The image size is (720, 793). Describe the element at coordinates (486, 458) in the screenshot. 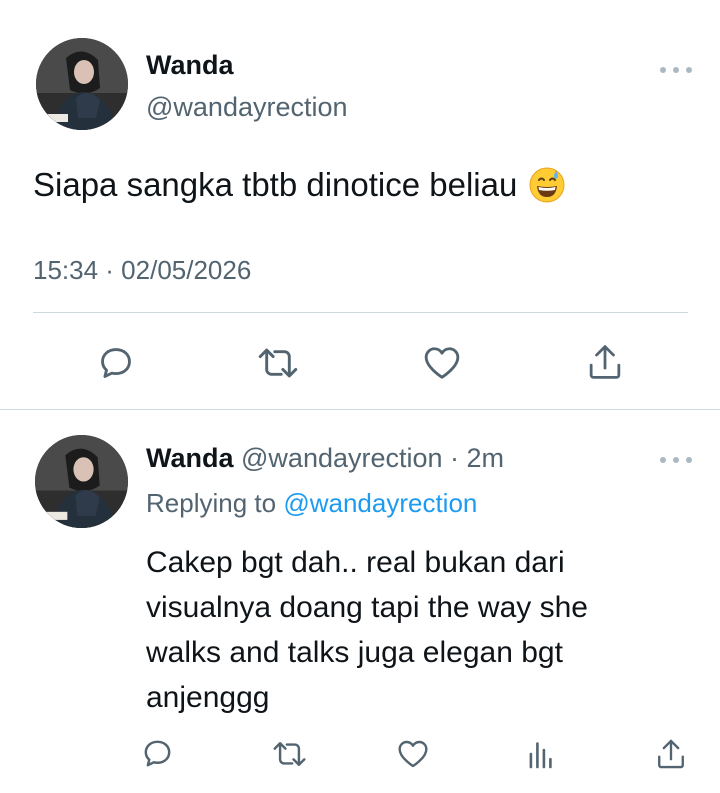

I see `reply-tweet-age: 2m` at that location.